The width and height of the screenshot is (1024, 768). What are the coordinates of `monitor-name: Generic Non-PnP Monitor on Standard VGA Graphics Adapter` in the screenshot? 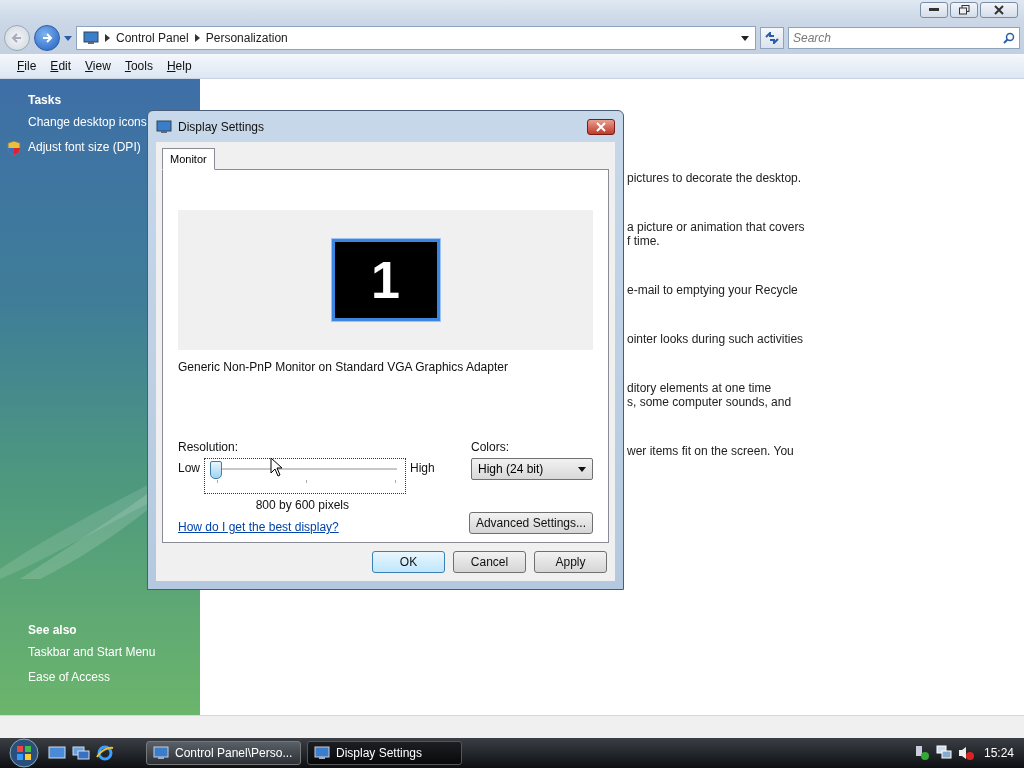 It's located at (343, 367).